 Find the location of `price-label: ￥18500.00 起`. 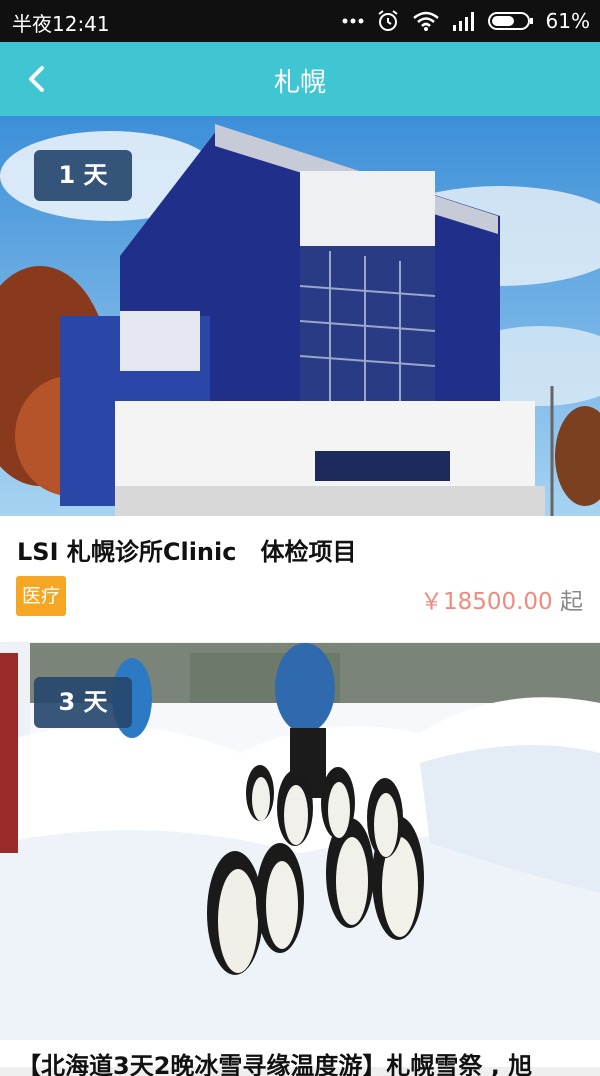

price-label: ￥18500.00 起 is located at coordinates (501, 599).